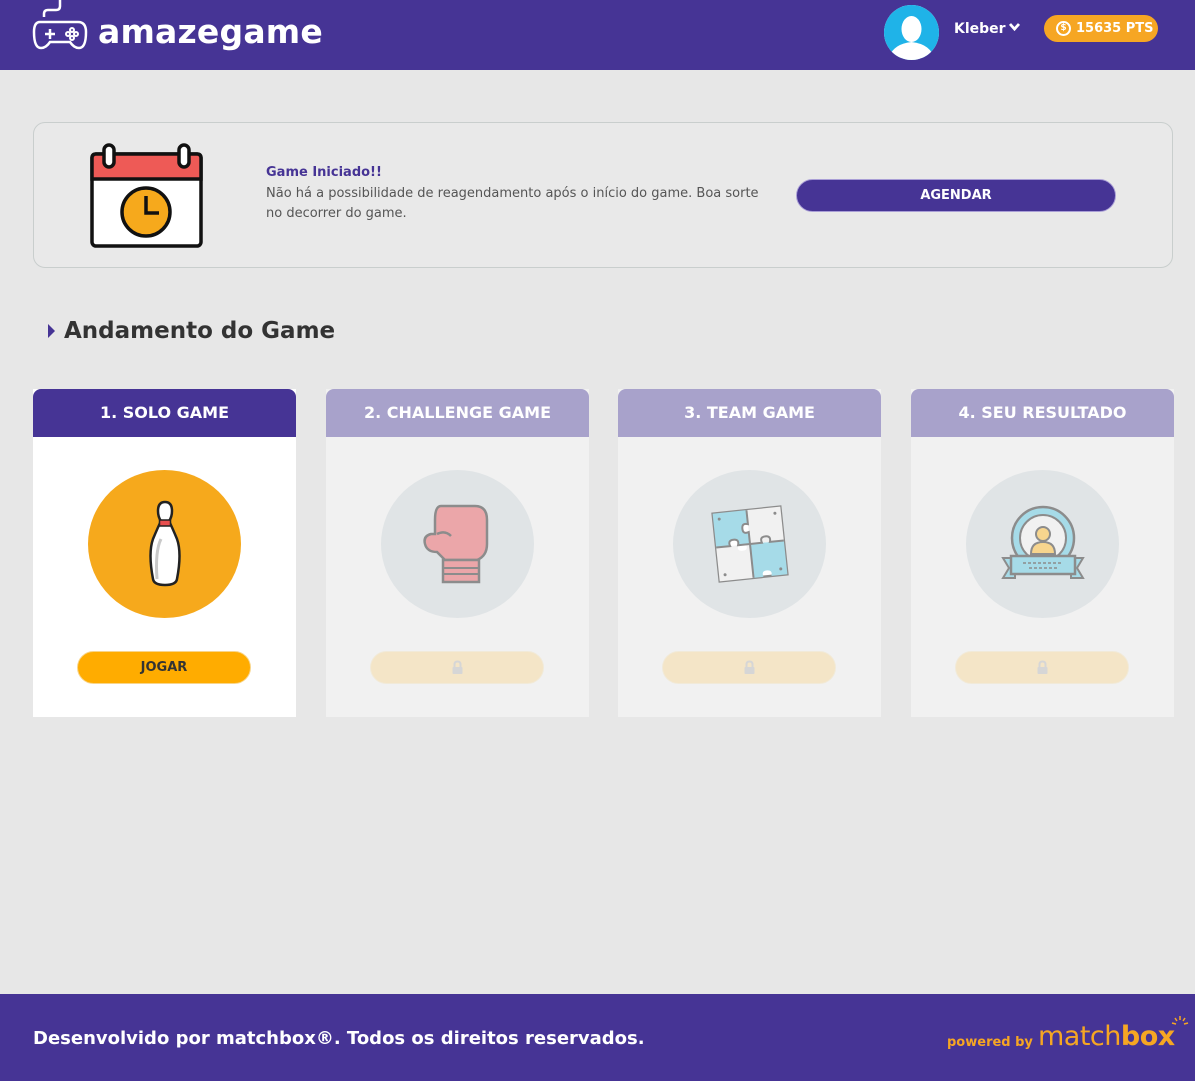  What do you see at coordinates (164, 413) in the screenshot?
I see `card-title: 1. SOLO GAME` at bounding box center [164, 413].